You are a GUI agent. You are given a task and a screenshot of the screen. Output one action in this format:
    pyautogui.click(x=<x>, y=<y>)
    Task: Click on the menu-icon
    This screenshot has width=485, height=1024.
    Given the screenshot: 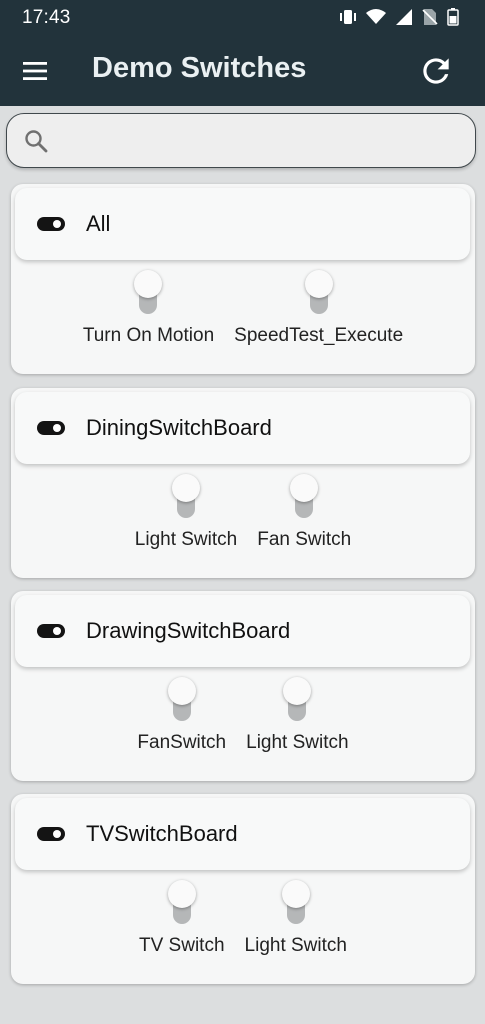 What is the action you would take?
    pyautogui.click(x=35, y=71)
    